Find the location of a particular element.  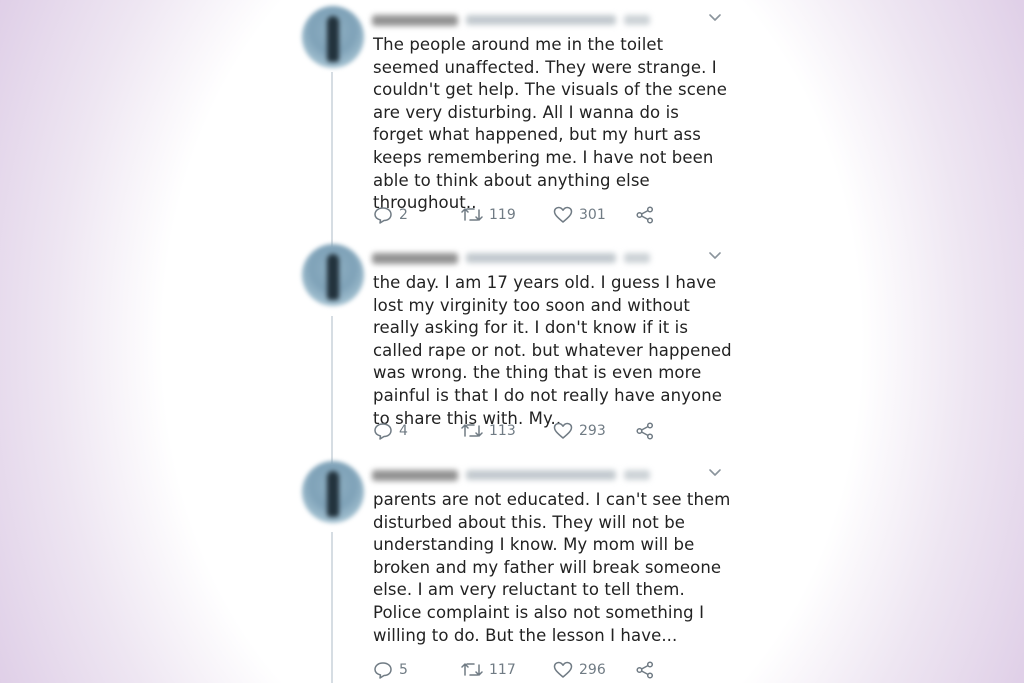

reply-button: 5 is located at coordinates (417, 670).